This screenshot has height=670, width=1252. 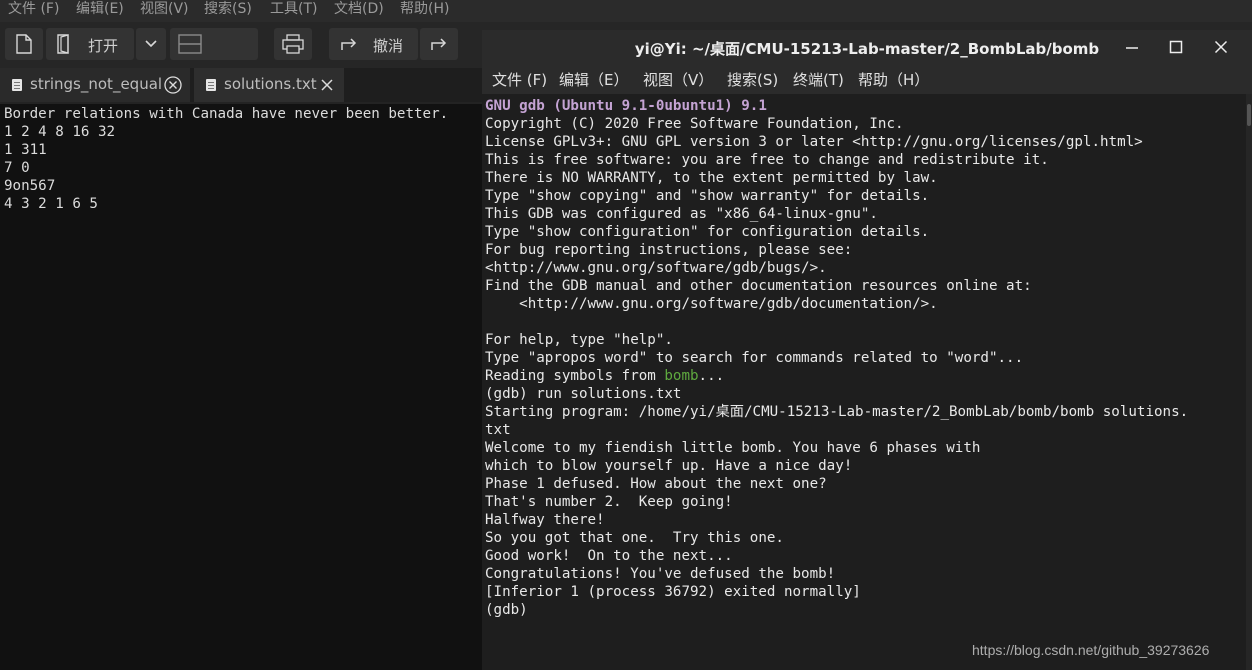 I want to click on menu-terminal: 终端(T), so click(x=818, y=79).